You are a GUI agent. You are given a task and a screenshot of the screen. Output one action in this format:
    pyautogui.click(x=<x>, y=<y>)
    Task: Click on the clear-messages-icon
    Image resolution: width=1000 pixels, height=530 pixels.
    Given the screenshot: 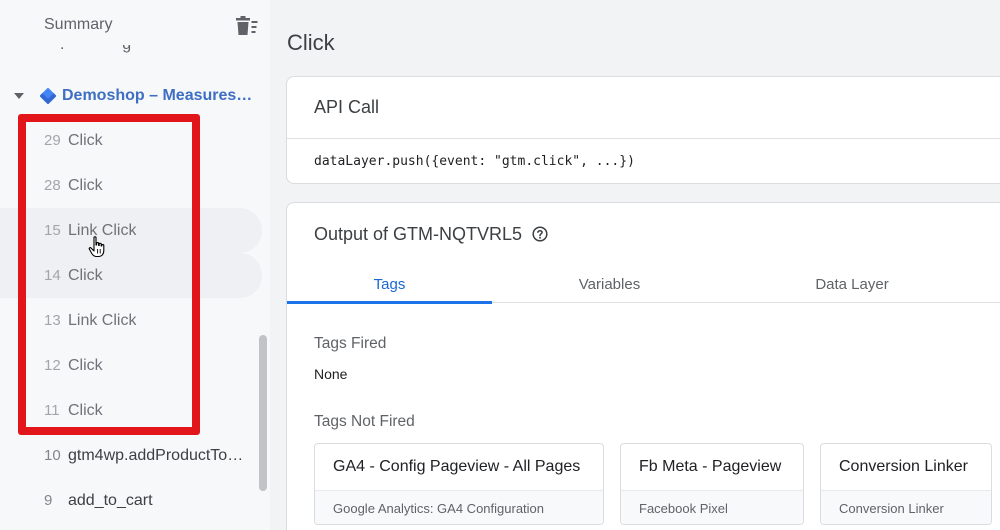 What is the action you would take?
    pyautogui.click(x=246, y=26)
    